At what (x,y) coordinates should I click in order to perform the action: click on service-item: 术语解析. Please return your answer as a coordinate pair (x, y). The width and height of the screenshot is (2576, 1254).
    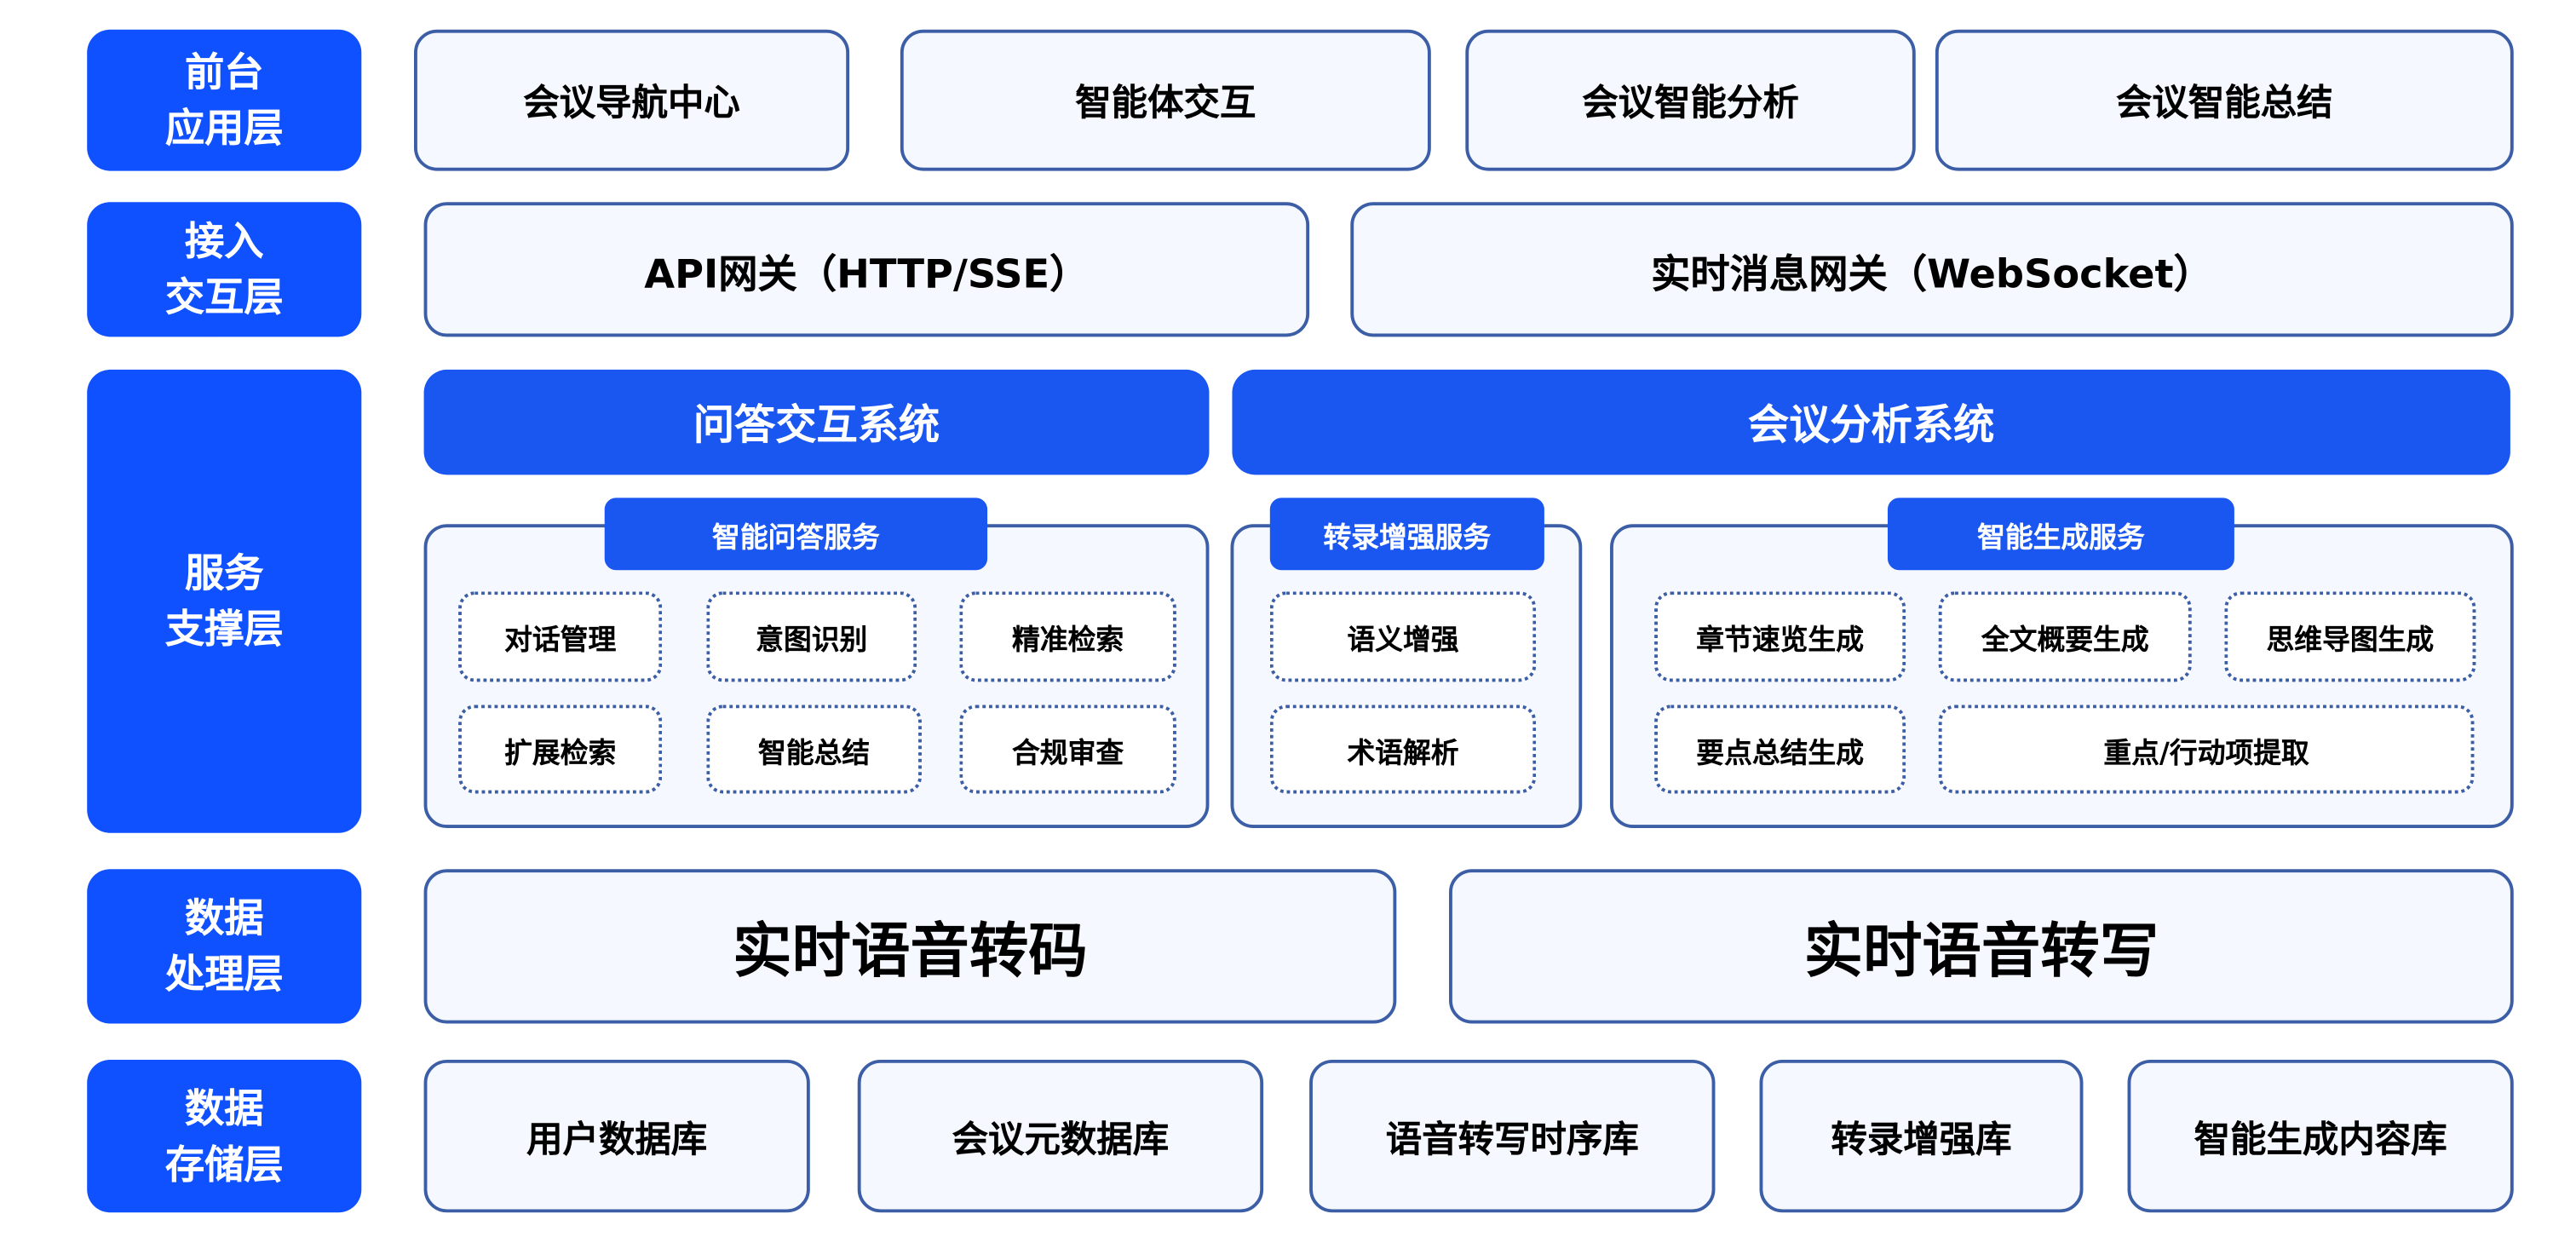
    Looking at the image, I should click on (1403, 749).